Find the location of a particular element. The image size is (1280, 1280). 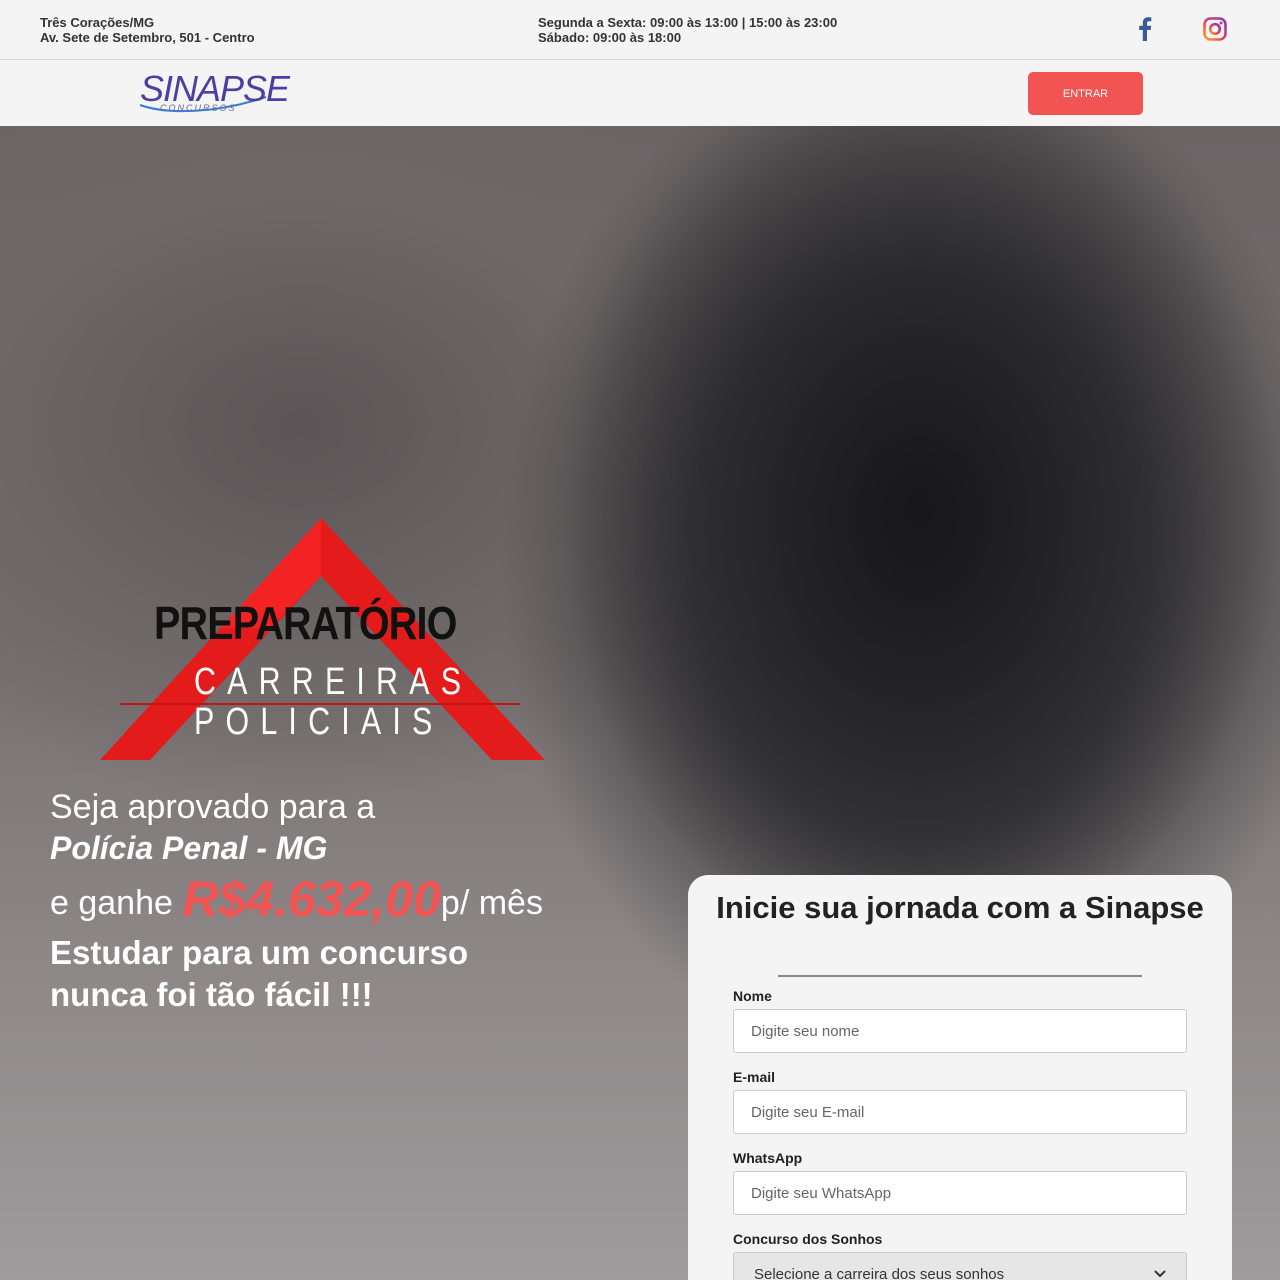

email-input is located at coordinates (960, 1112).